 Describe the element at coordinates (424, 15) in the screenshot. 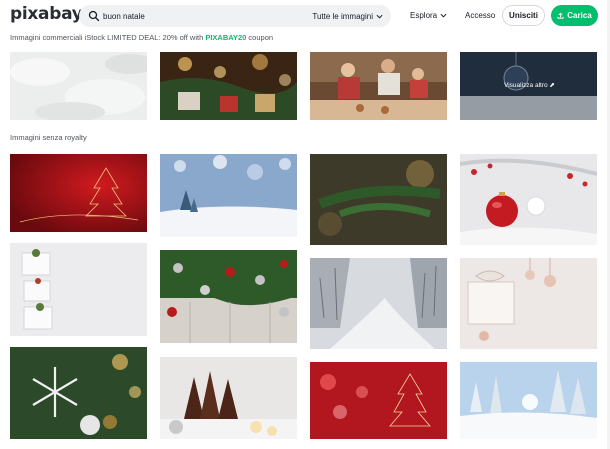

I see `explore-label: Esplora` at that location.